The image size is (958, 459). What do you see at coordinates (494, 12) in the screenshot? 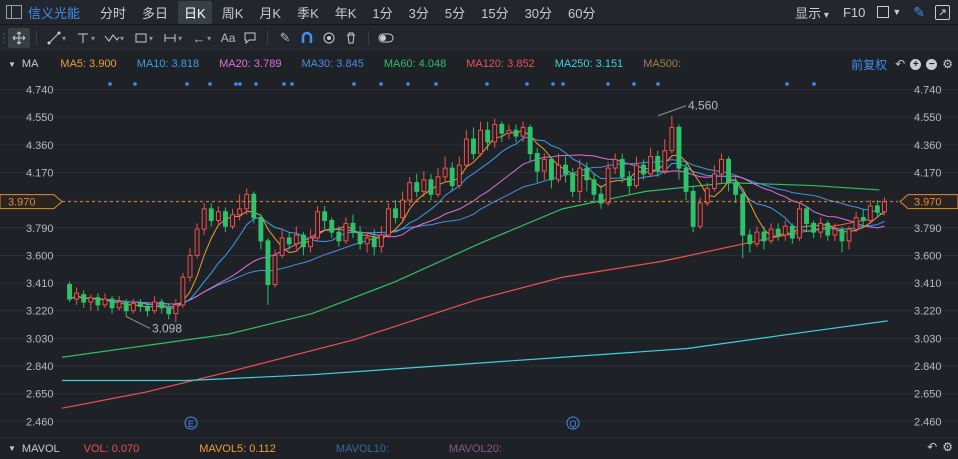
I see `period-tab: 15分` at bounding box center [494, 12].